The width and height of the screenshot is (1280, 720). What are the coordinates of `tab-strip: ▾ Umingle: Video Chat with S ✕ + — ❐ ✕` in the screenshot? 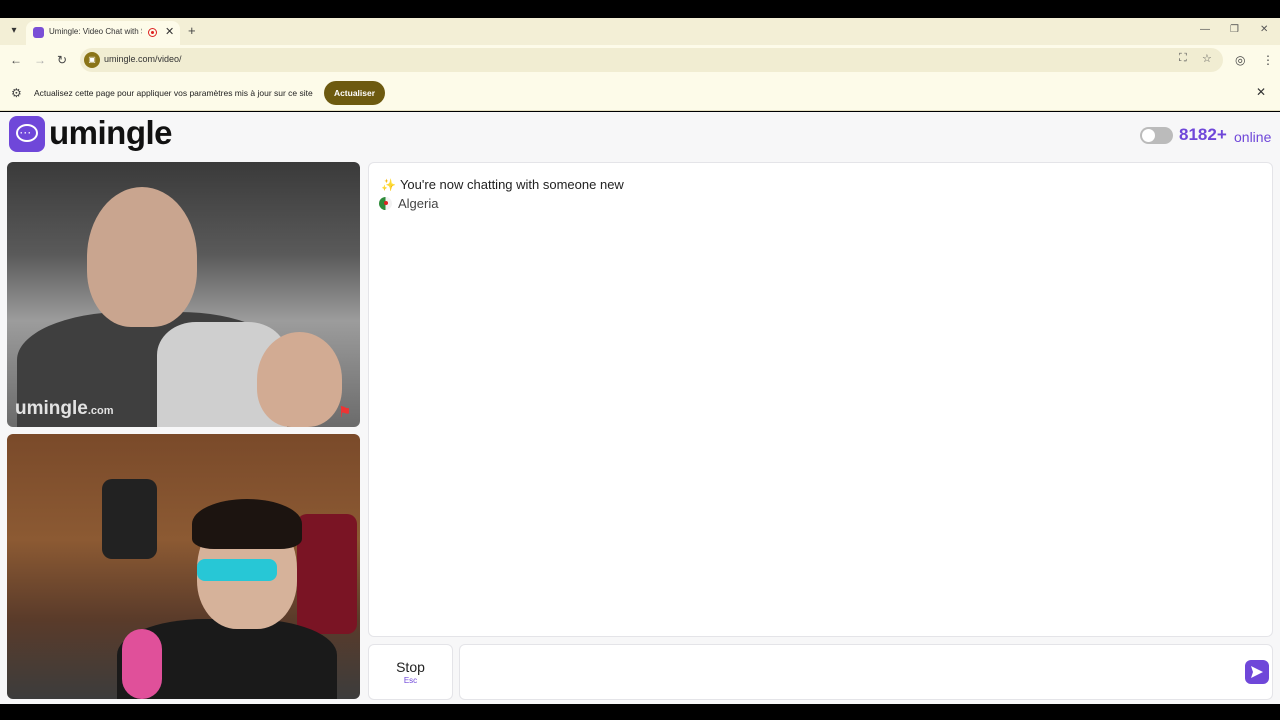 It's located at (640, 31).